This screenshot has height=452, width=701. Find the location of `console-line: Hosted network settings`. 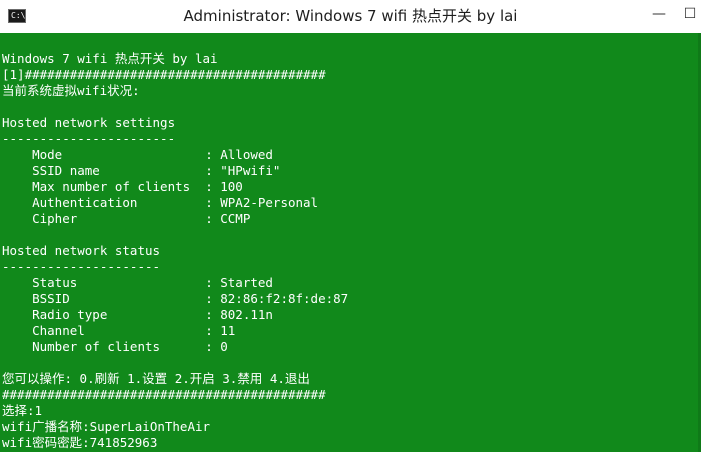

console-line: Hosted network settings is located at coordinates (89, 122).